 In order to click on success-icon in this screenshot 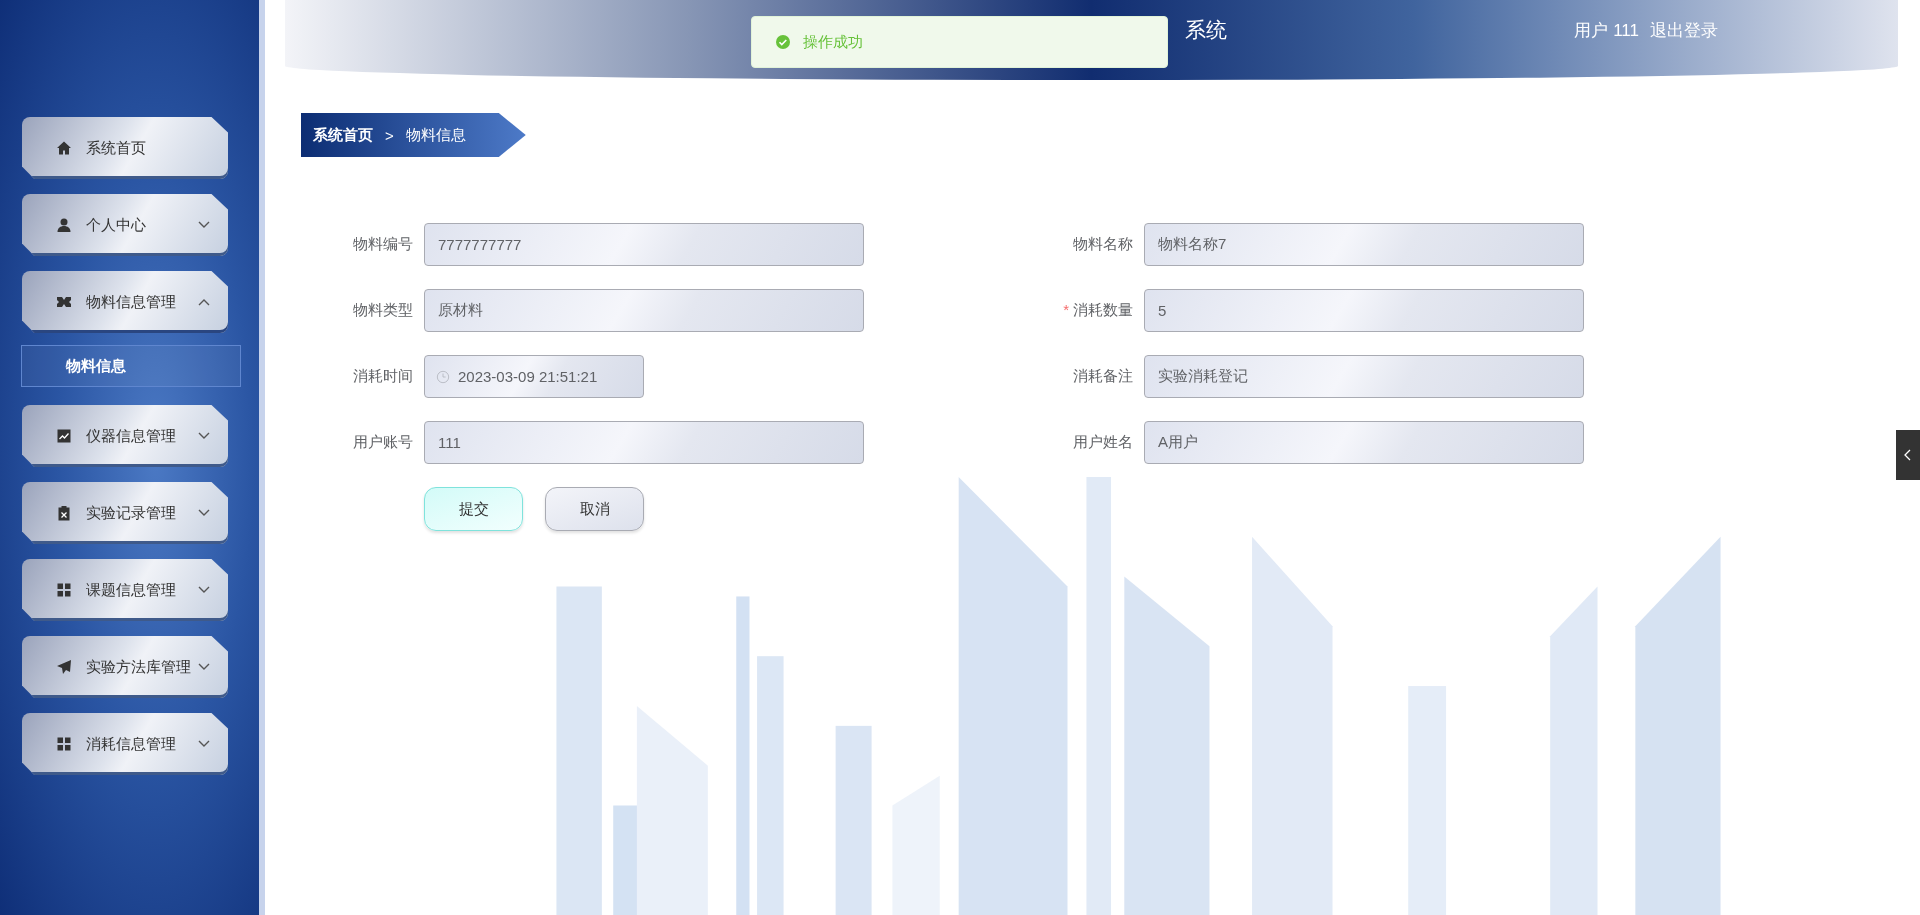, I will do `click(783, 42)`.